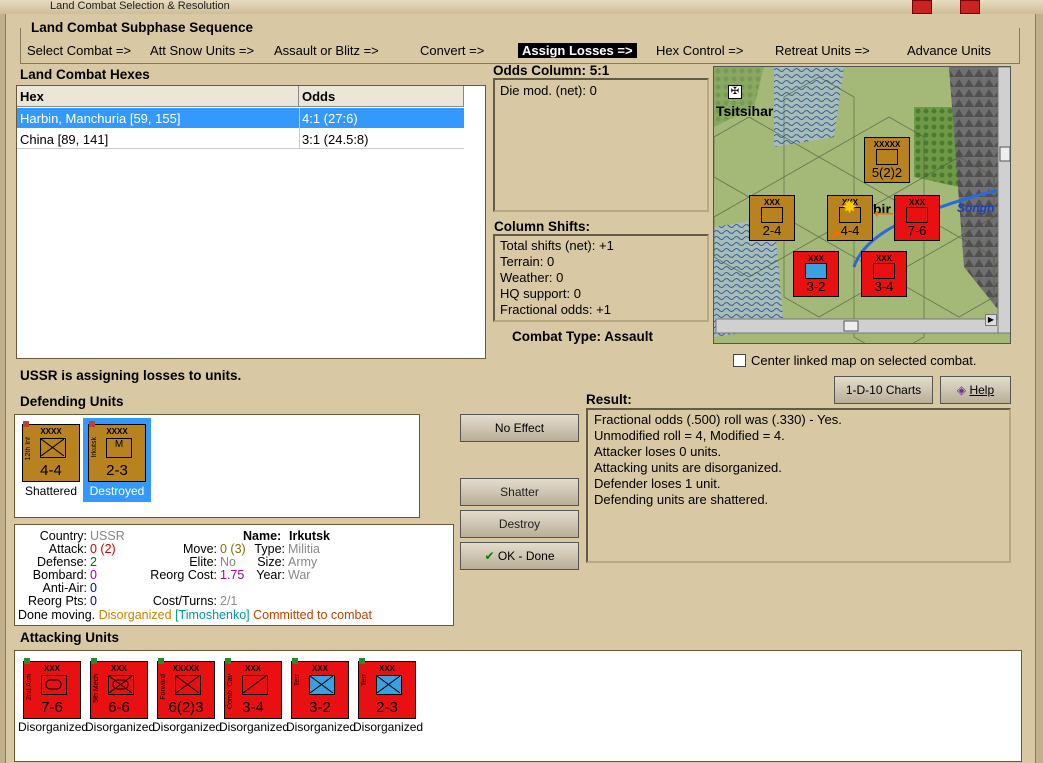 This screenshot has width=1043, height=763. I want to click on map-unit: XXXXX 5(2)2, so click(887, 160).